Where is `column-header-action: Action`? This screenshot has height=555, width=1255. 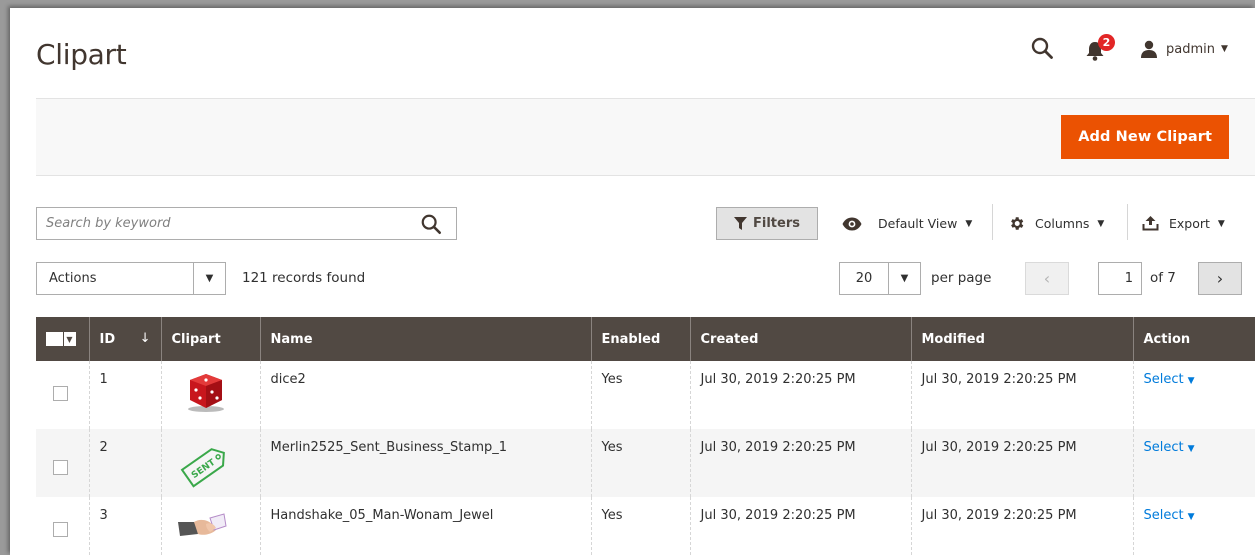
column-header-action: Action is located at coordinates (1194, 339).